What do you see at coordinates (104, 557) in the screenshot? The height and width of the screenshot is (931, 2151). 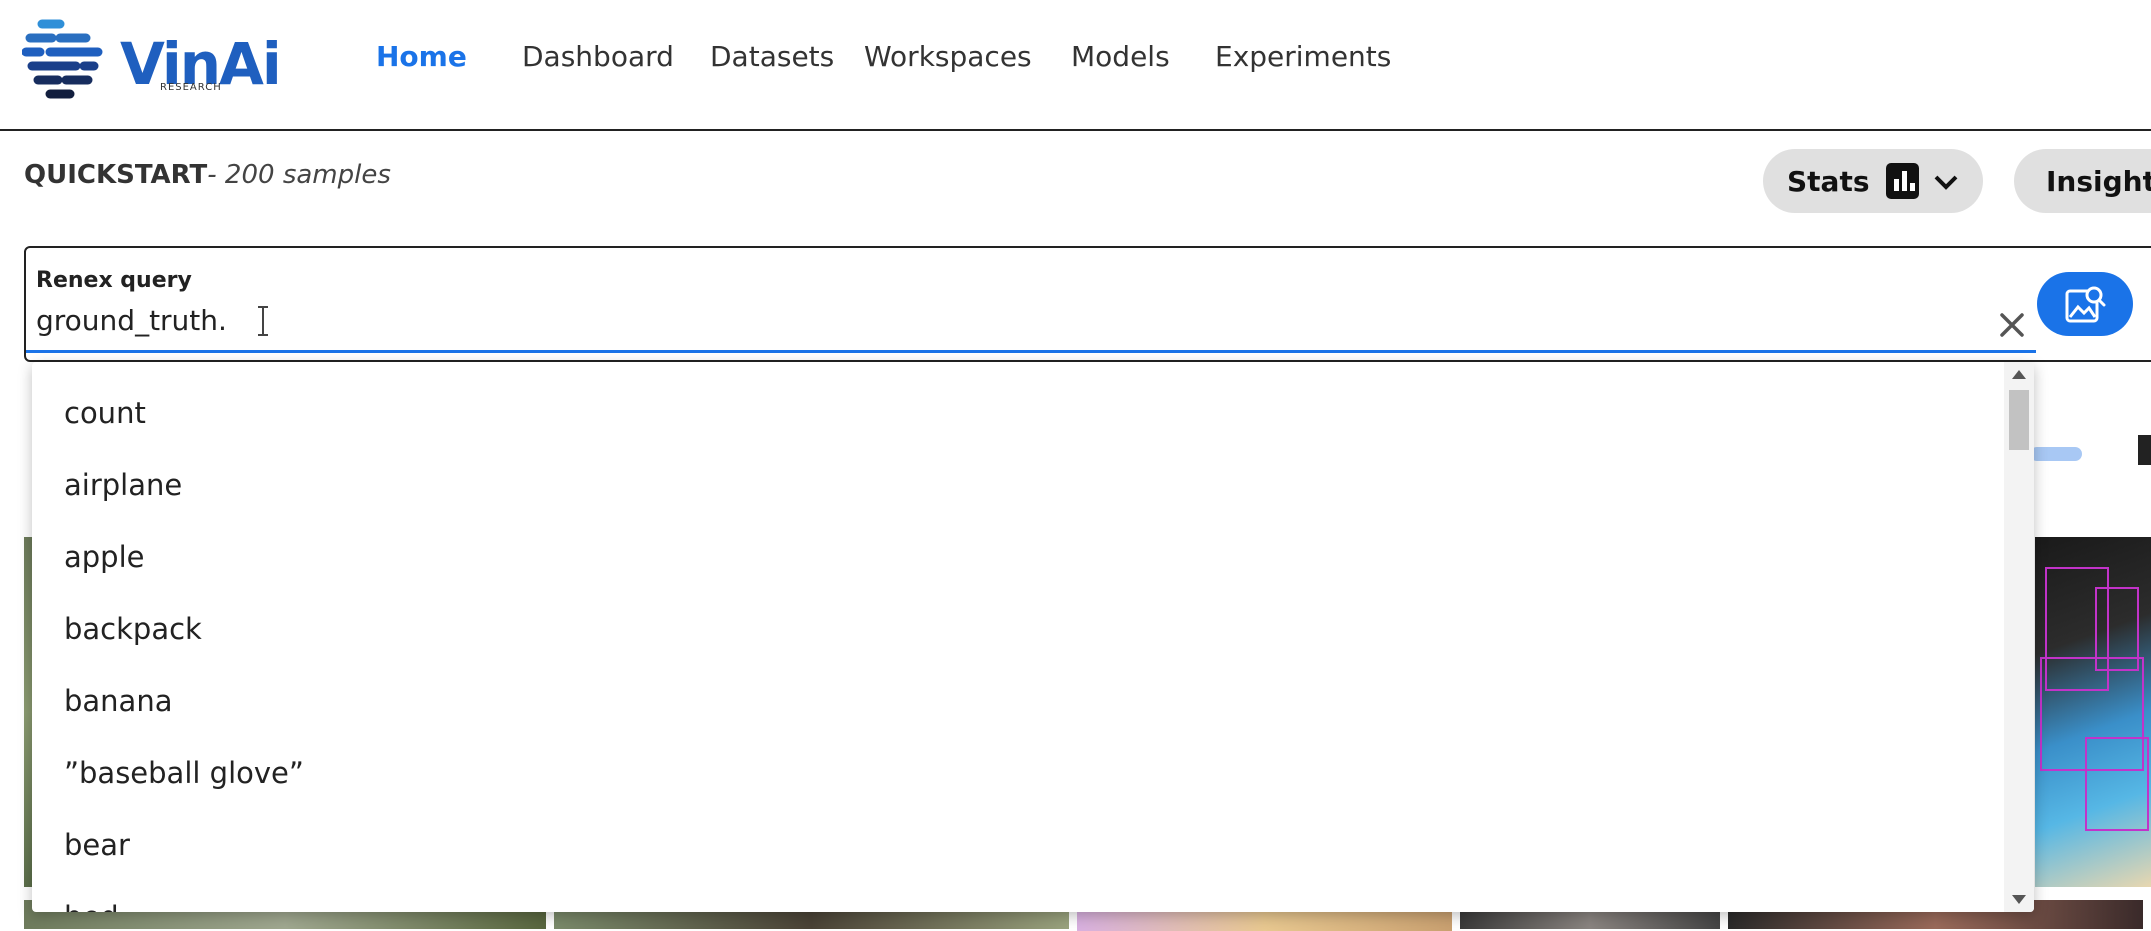 I see `dropdown-option: apple` at bounding box center [104, 557].